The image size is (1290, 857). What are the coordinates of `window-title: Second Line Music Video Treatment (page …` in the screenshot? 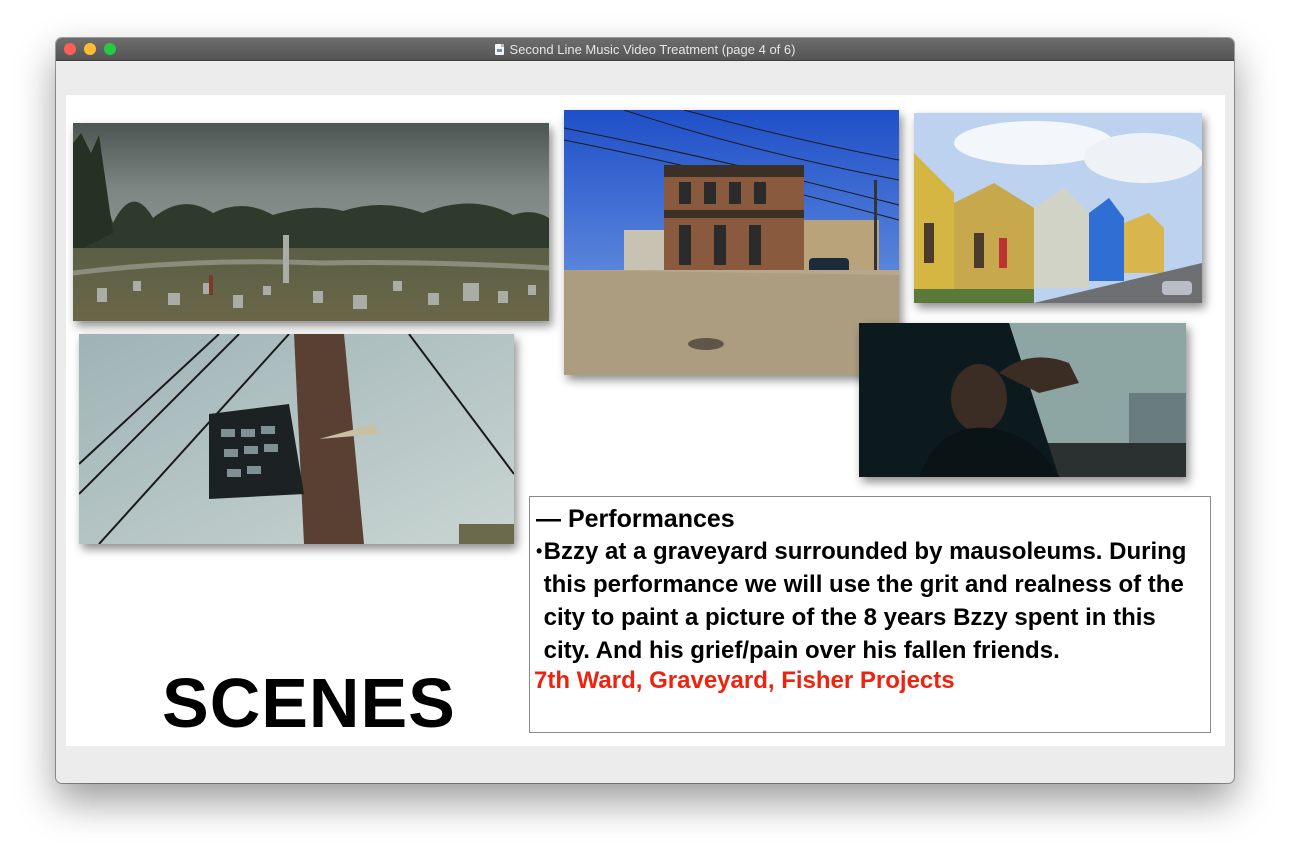 It's located at (652, 49).